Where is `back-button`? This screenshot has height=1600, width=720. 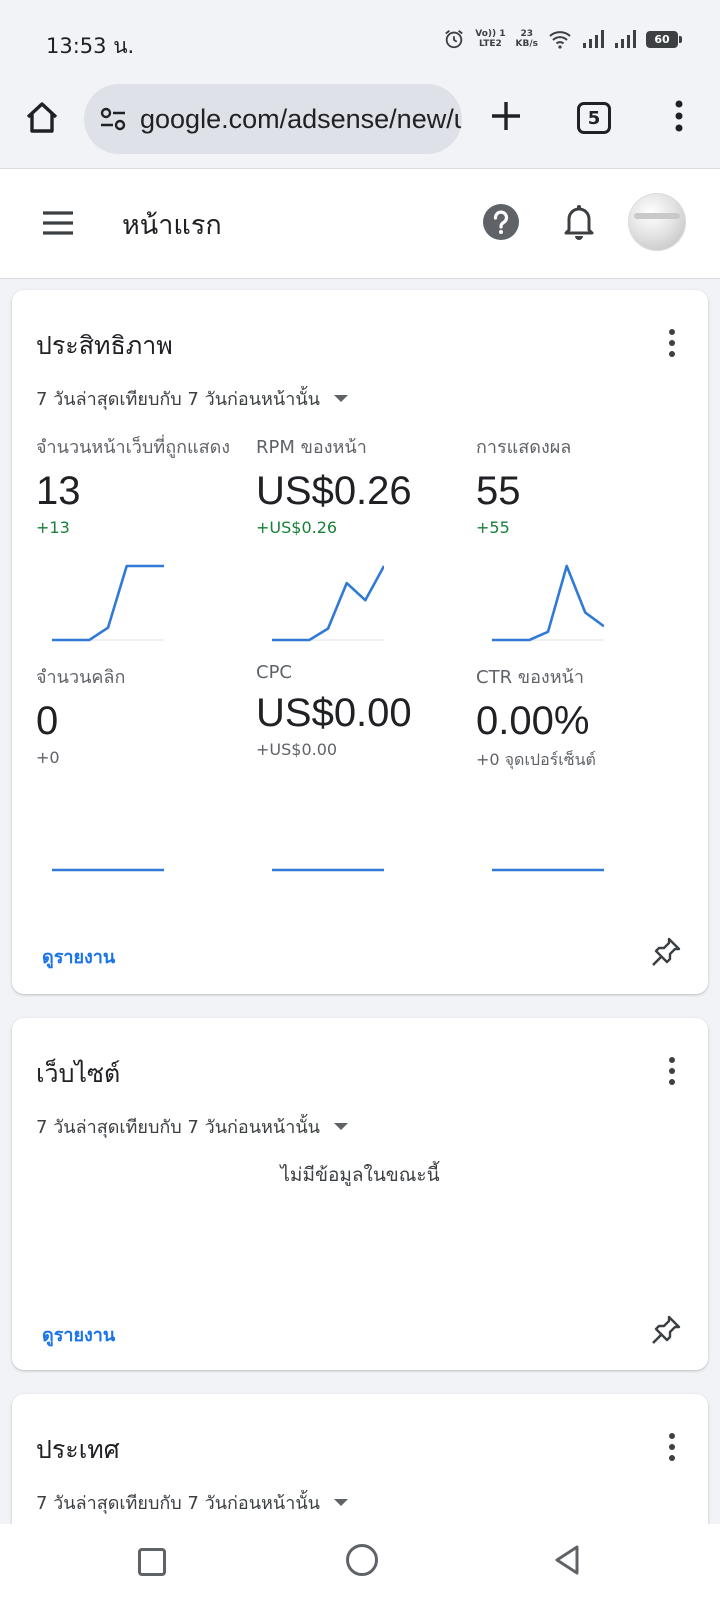
back-button is located at coordinates (567, 1560).